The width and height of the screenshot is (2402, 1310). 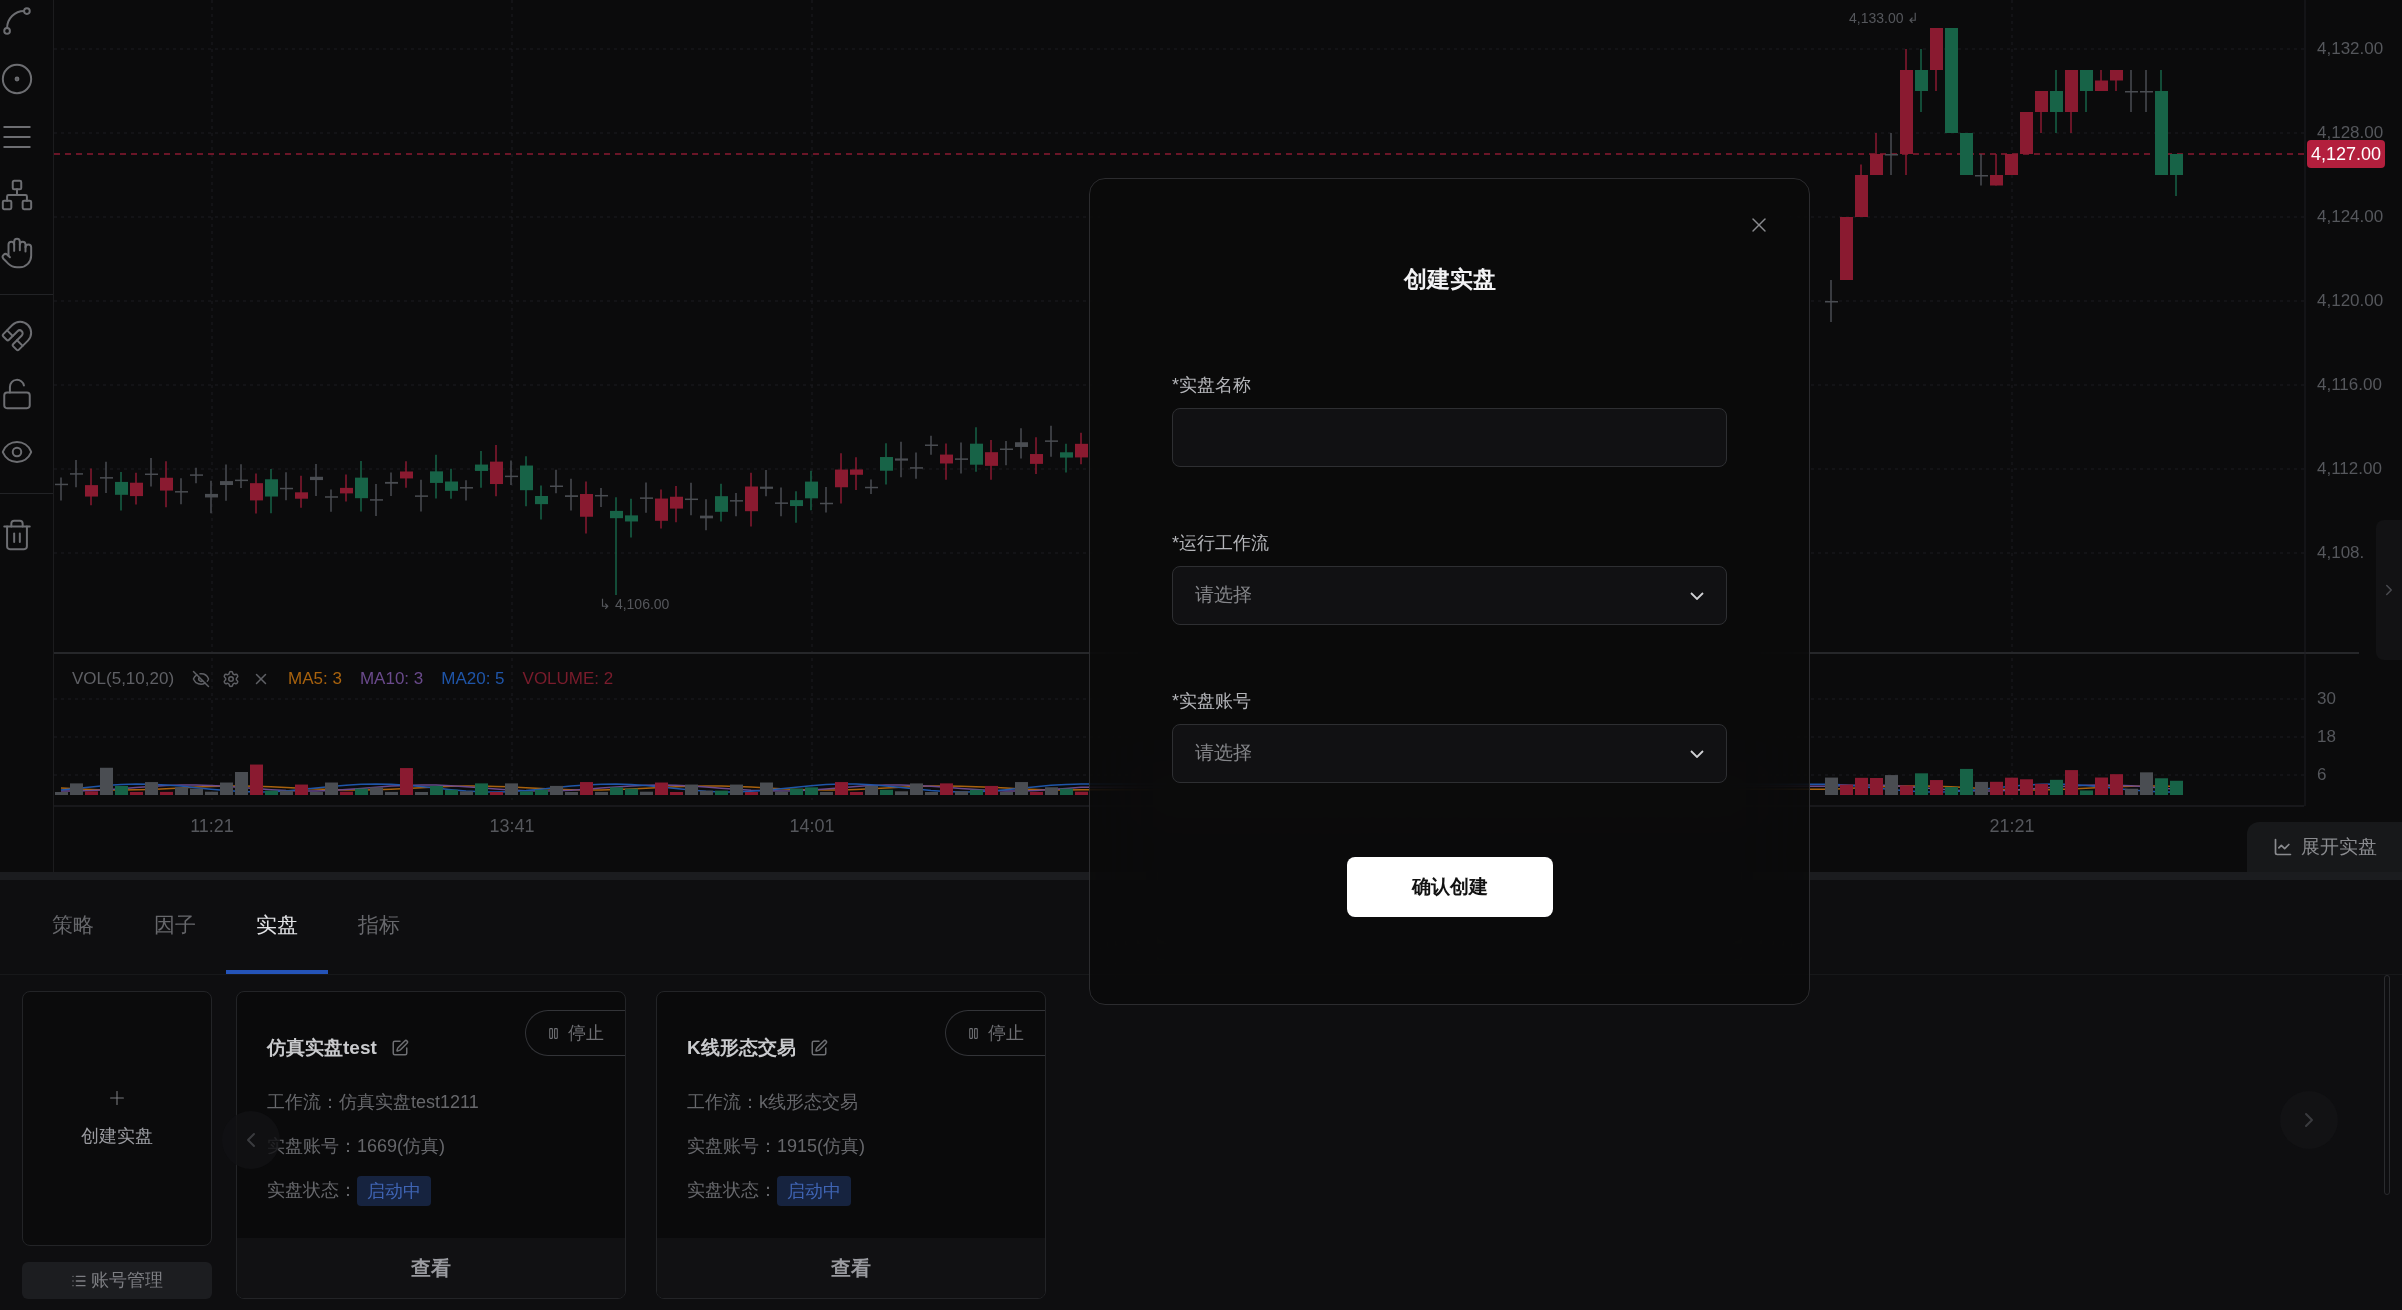 I want to click on dialog-title: 创建实盘, so click(x=1449, y=279).